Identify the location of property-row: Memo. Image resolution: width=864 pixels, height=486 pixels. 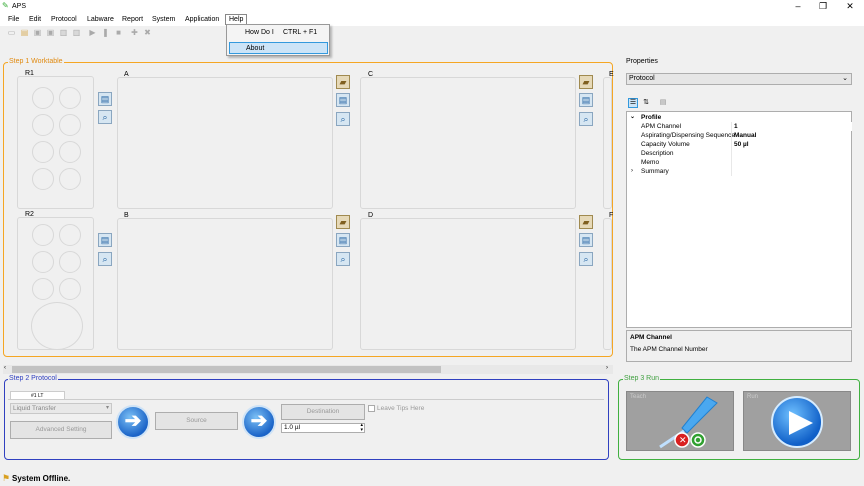
(739, 162).